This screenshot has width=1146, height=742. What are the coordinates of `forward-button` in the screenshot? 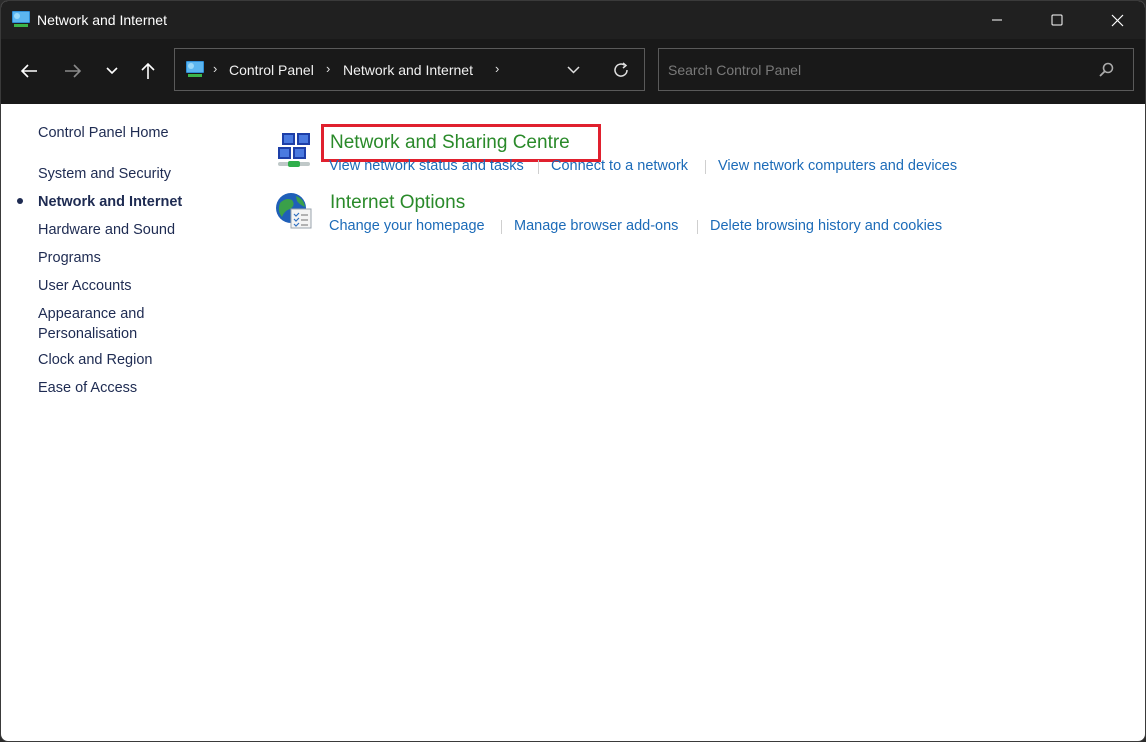 It's located at (73, 71).